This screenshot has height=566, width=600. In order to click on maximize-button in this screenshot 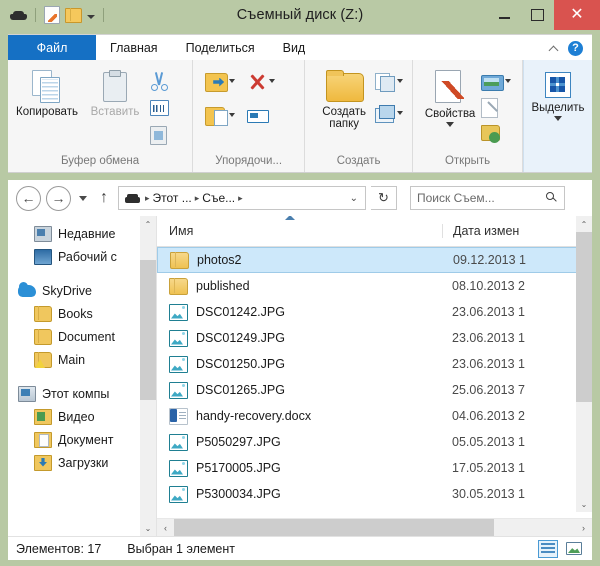, I will do `click(537, 15)`.